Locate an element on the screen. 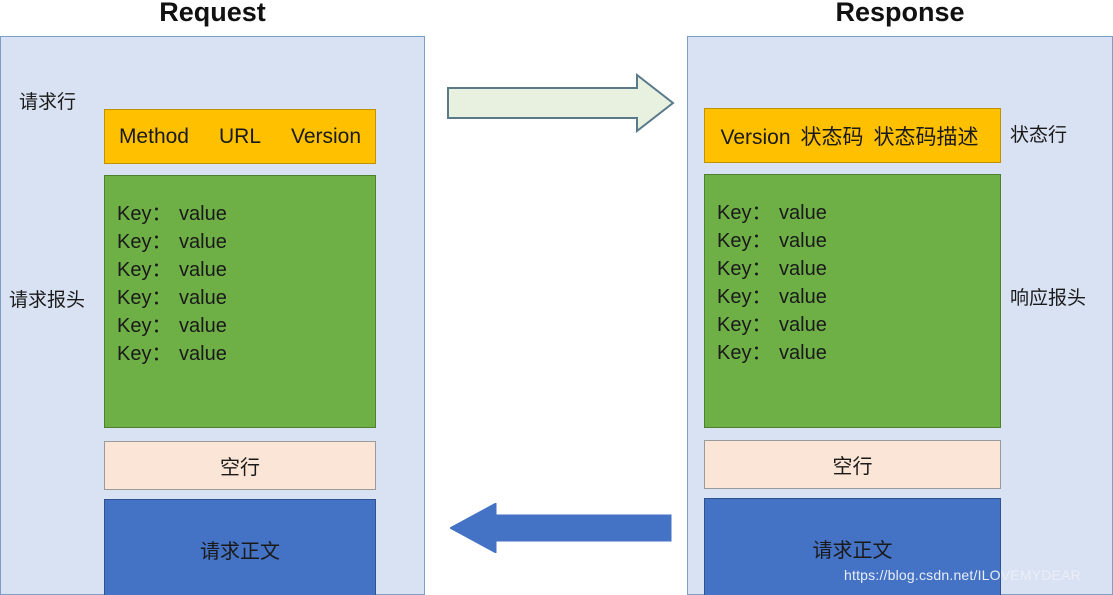 Image resolution: width=1113 pixels, height=595 pixels. request-start-line-text: Method URL Version is located at coordinates (240, 137).